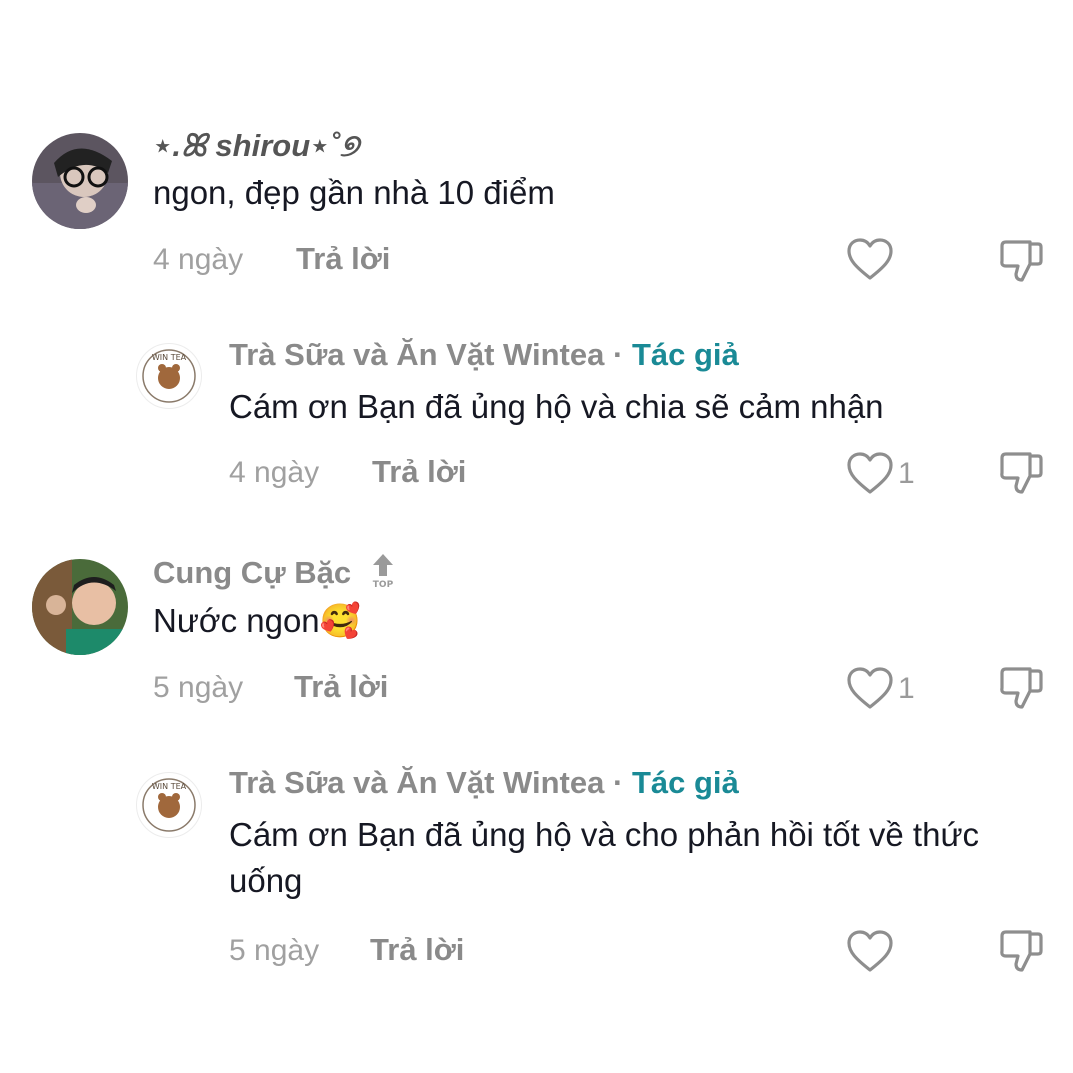  I want to click on username-text: Trà Sữa và Ăn Vặt Wintea, so click(416, 782).